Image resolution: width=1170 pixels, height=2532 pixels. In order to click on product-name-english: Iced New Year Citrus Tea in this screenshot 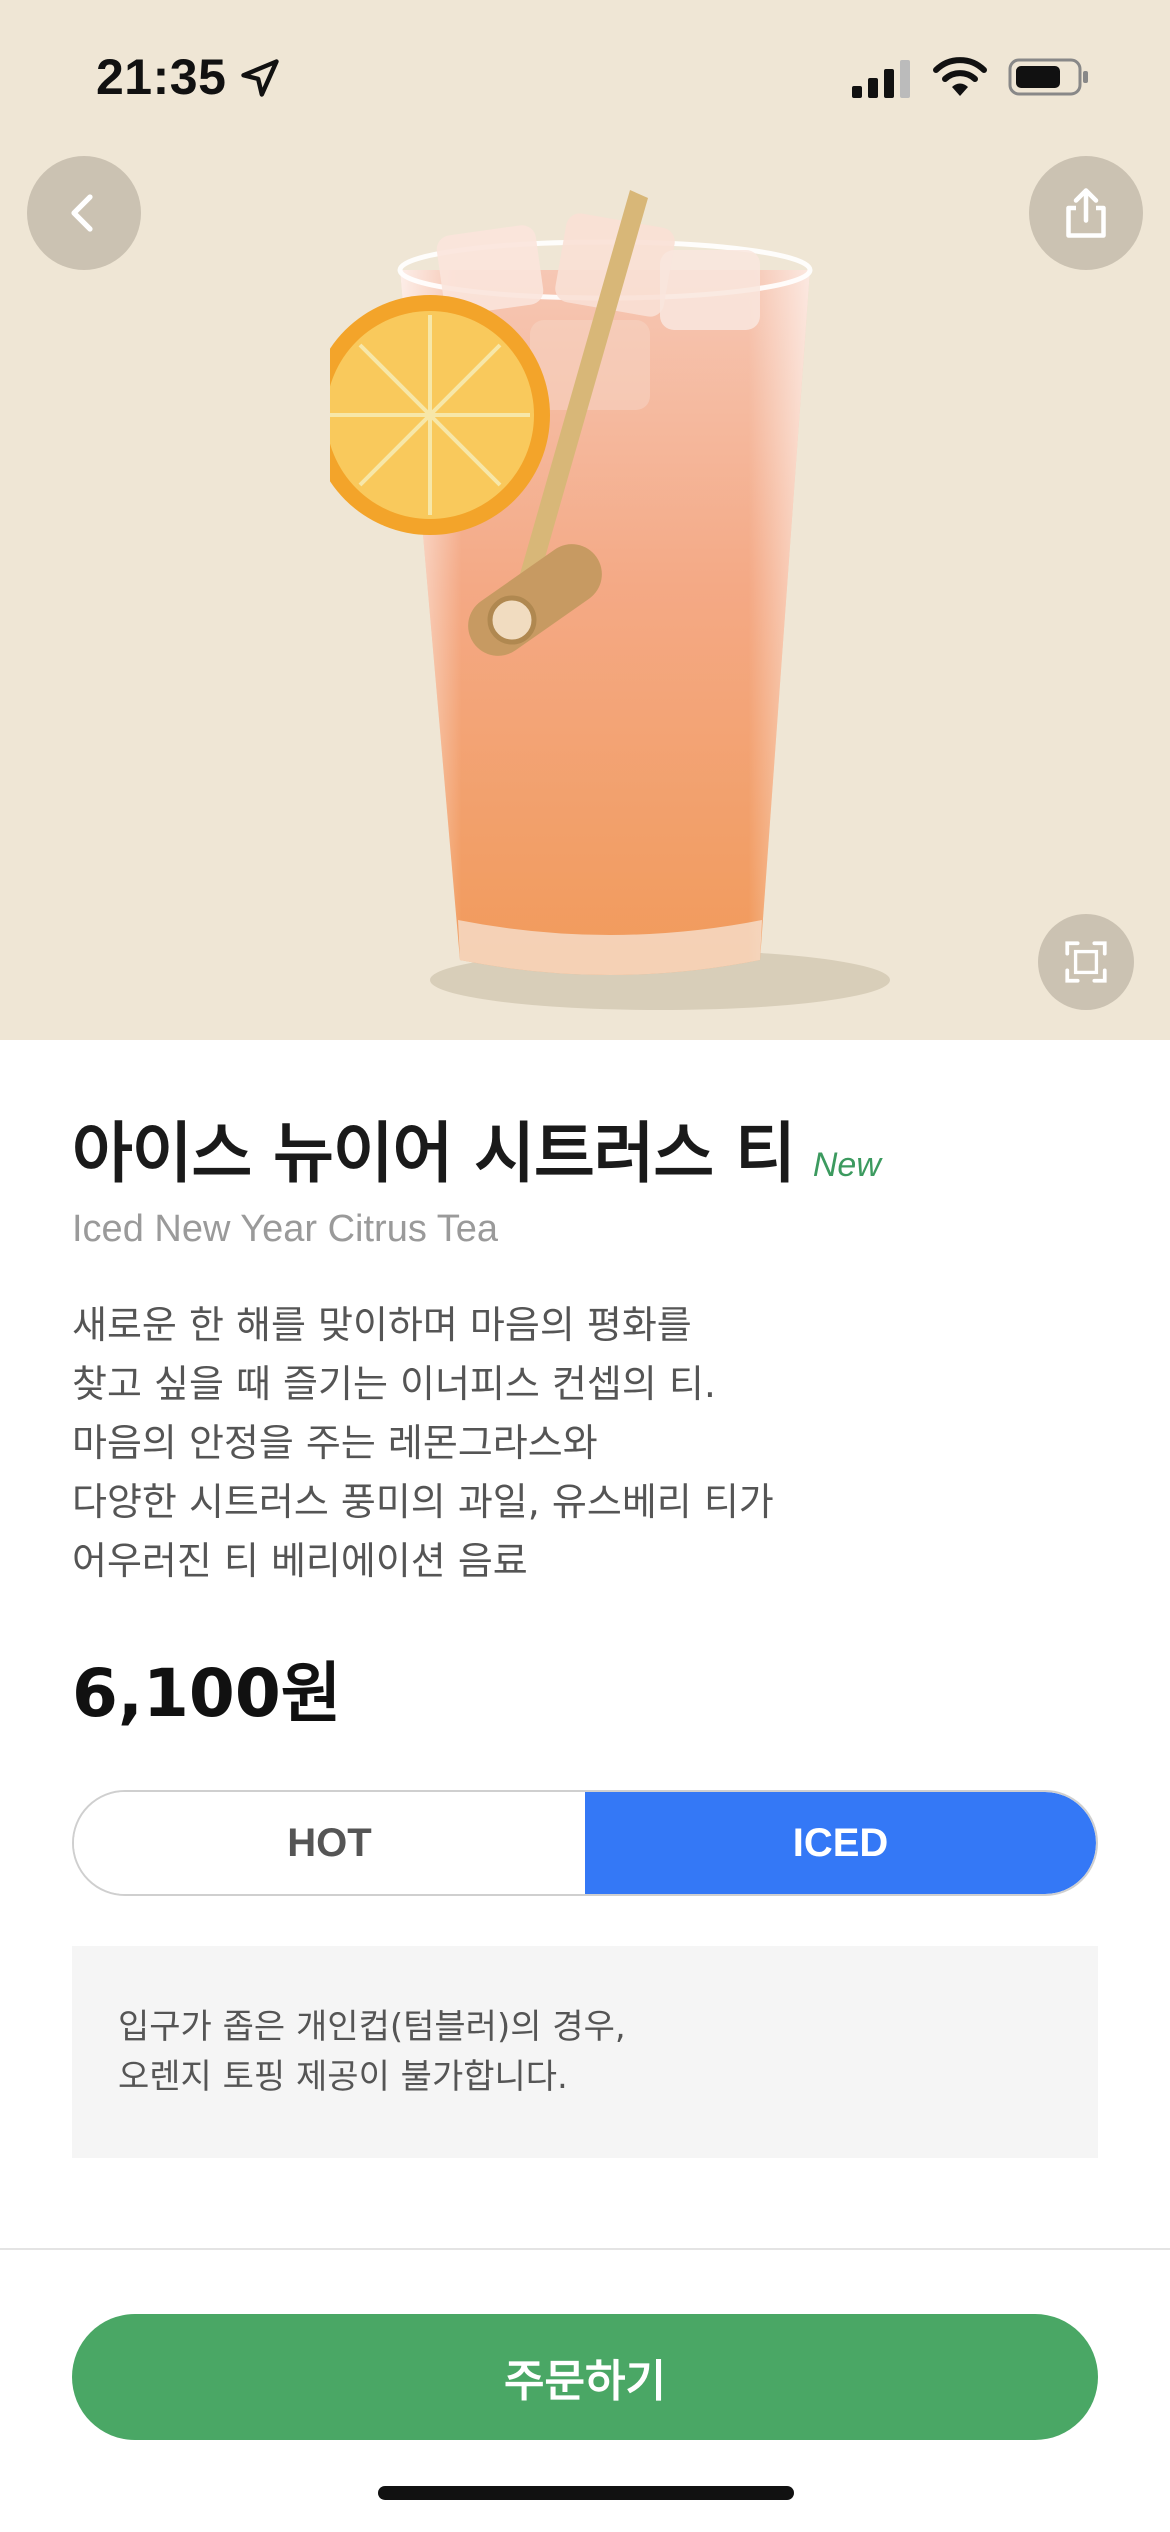, I will do `click(285, 1229)`.